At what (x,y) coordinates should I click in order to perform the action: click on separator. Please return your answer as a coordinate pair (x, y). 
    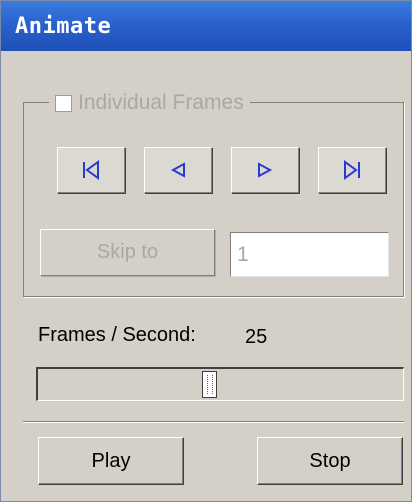
    Looking at the image, I should click on (213, 422).